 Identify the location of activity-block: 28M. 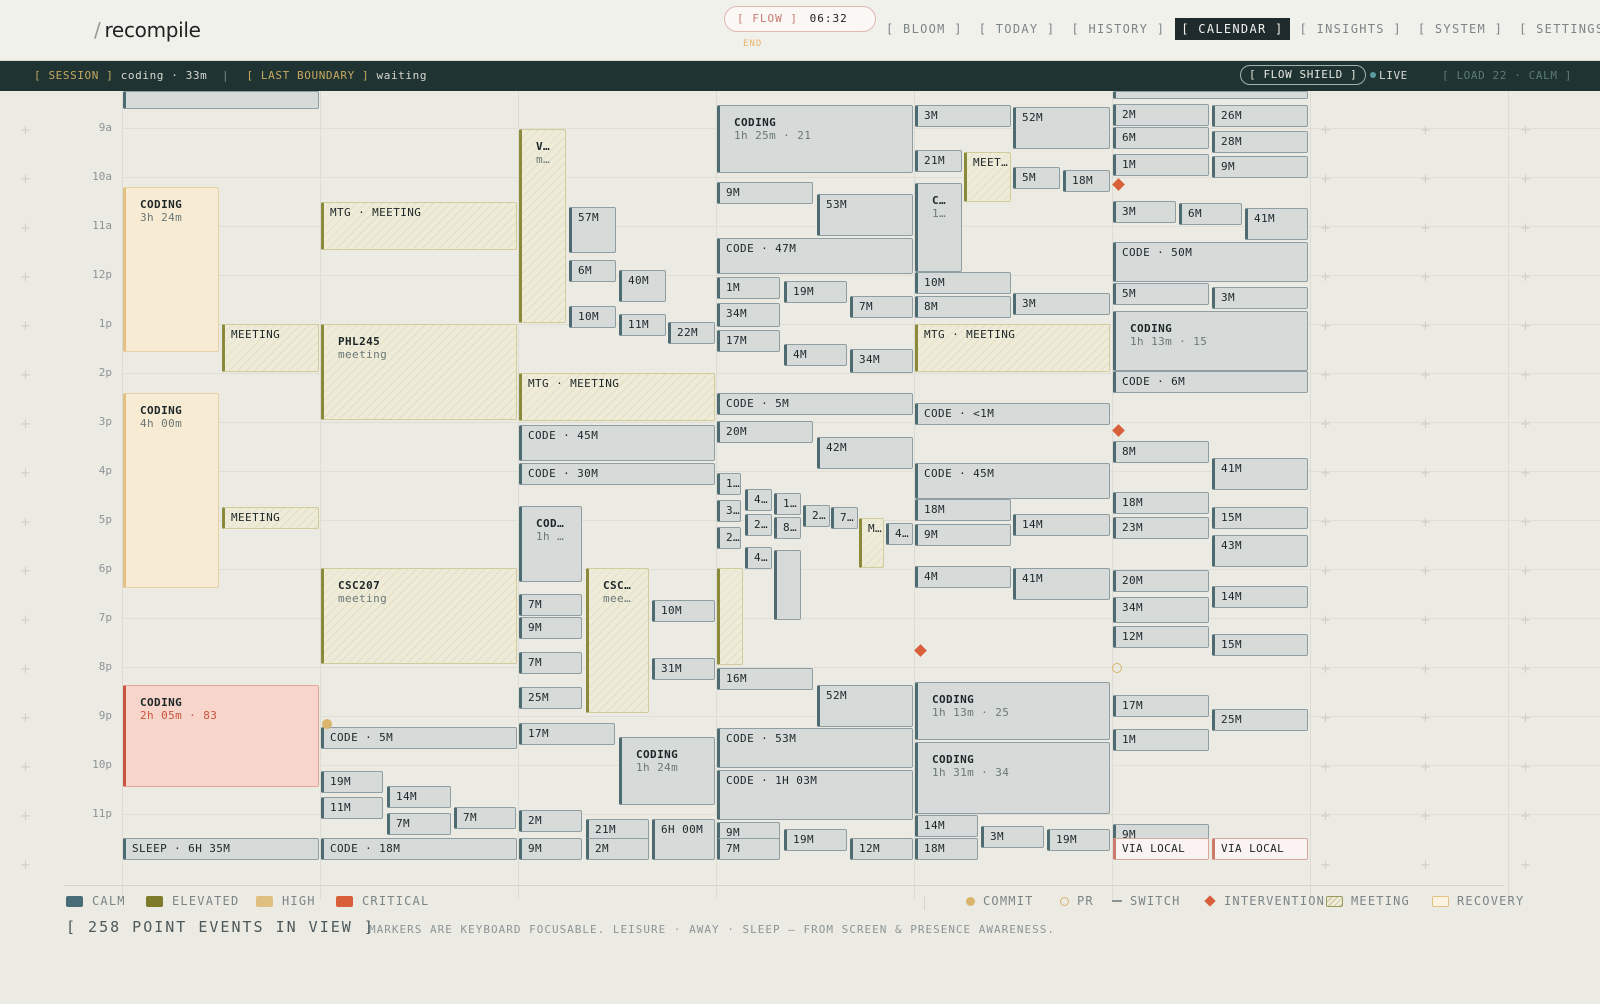
(1260, 142).